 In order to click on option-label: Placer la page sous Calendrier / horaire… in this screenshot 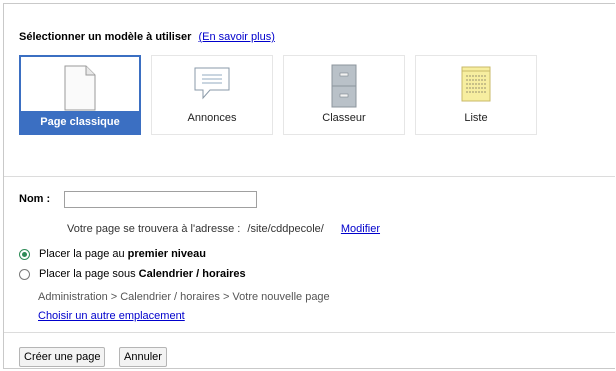, I will do `click(142, 274)`.